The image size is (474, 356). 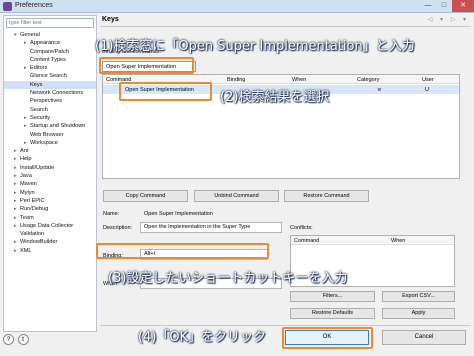 I want to click on conflicts-label: Conflicts:, so click(x=301, y=228).